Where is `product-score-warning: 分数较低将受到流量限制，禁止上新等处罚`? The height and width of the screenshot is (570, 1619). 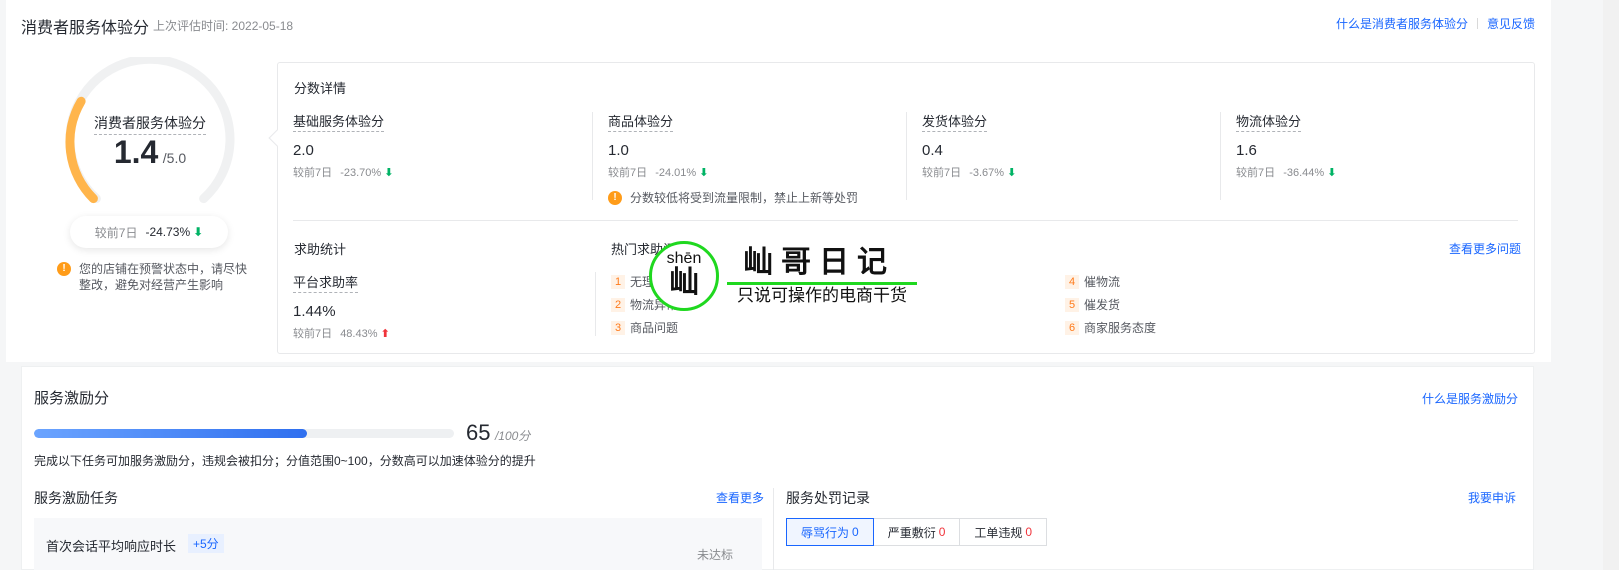 product-score-warning: 分数较低将受到流量限制，禁止上新等处罚 is located at coordinates (744, 198).